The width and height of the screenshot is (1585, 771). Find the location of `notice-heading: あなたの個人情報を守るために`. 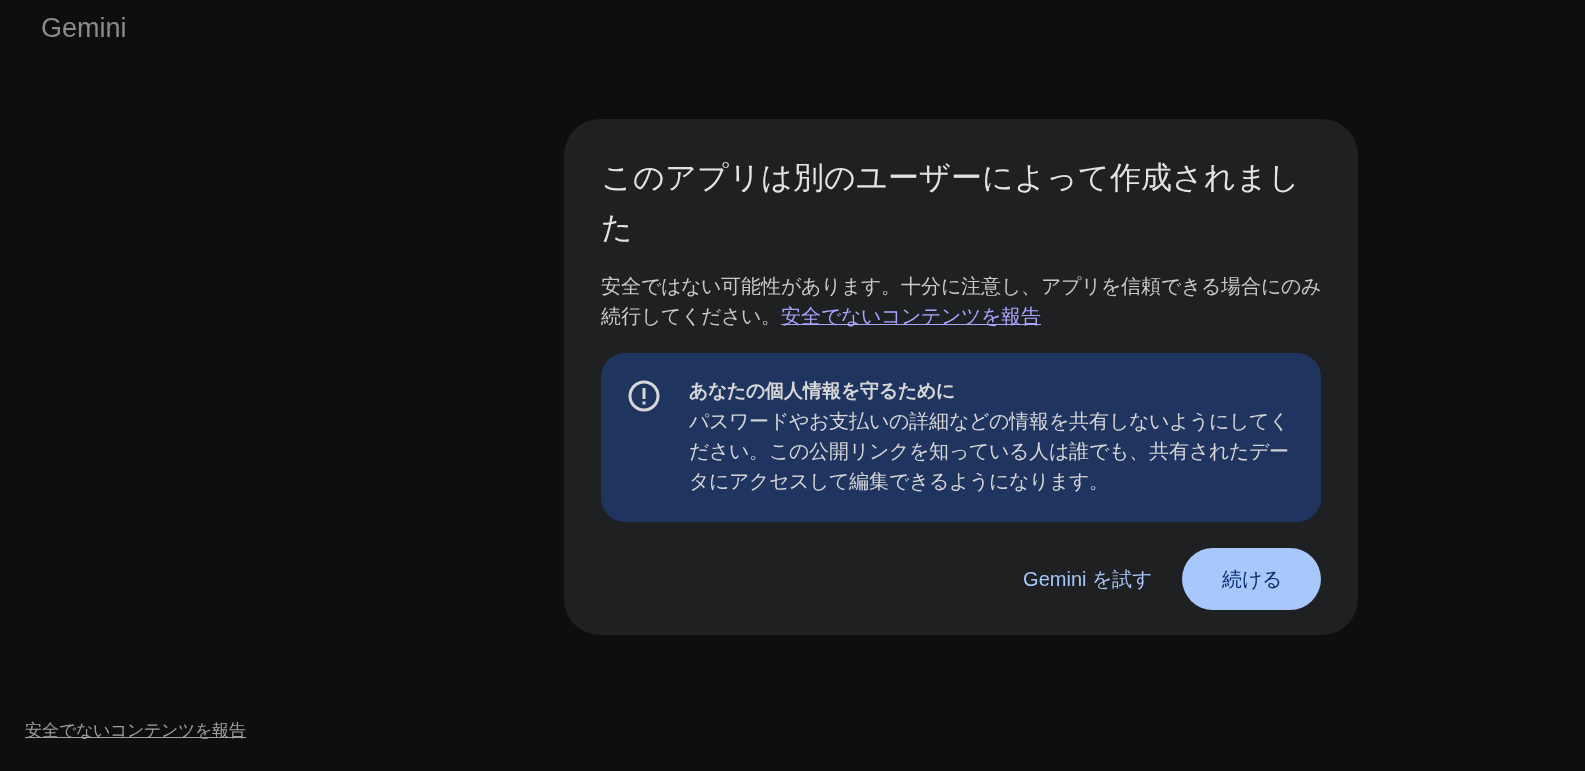

notice-heading: あなたの個人情報を守るために is located at coordinates (822, 391).